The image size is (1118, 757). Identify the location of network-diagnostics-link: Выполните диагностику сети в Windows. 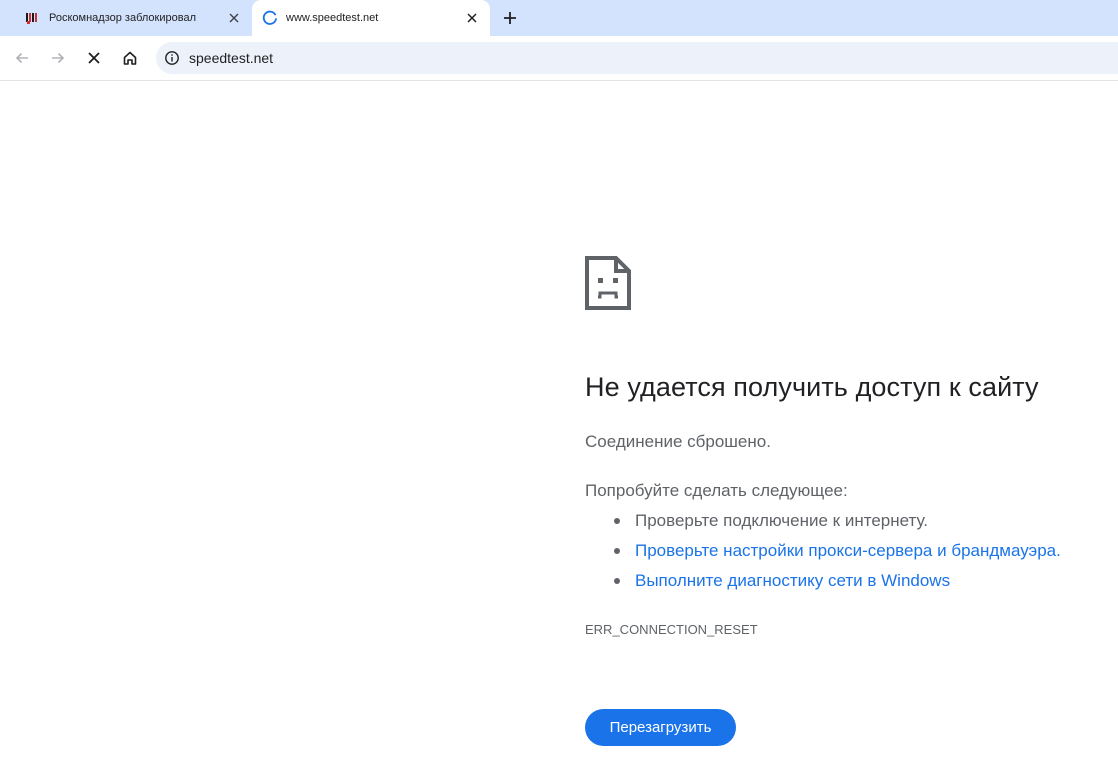
(792, 580).